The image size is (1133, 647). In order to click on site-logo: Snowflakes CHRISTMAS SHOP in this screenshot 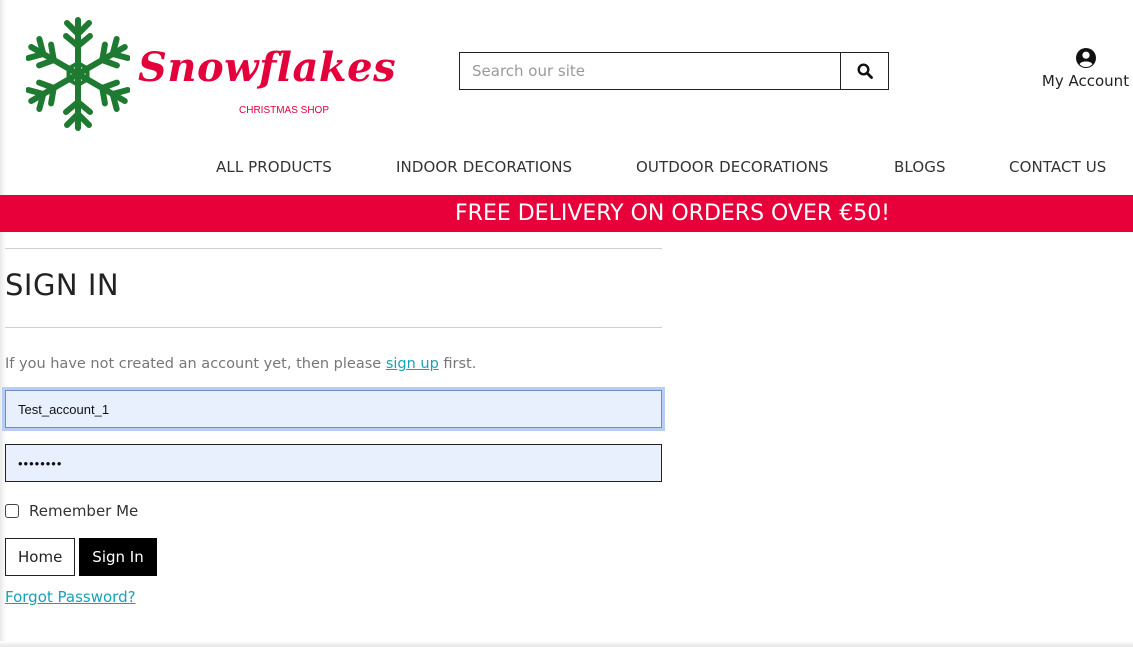, I will do `click(211, 74)`.